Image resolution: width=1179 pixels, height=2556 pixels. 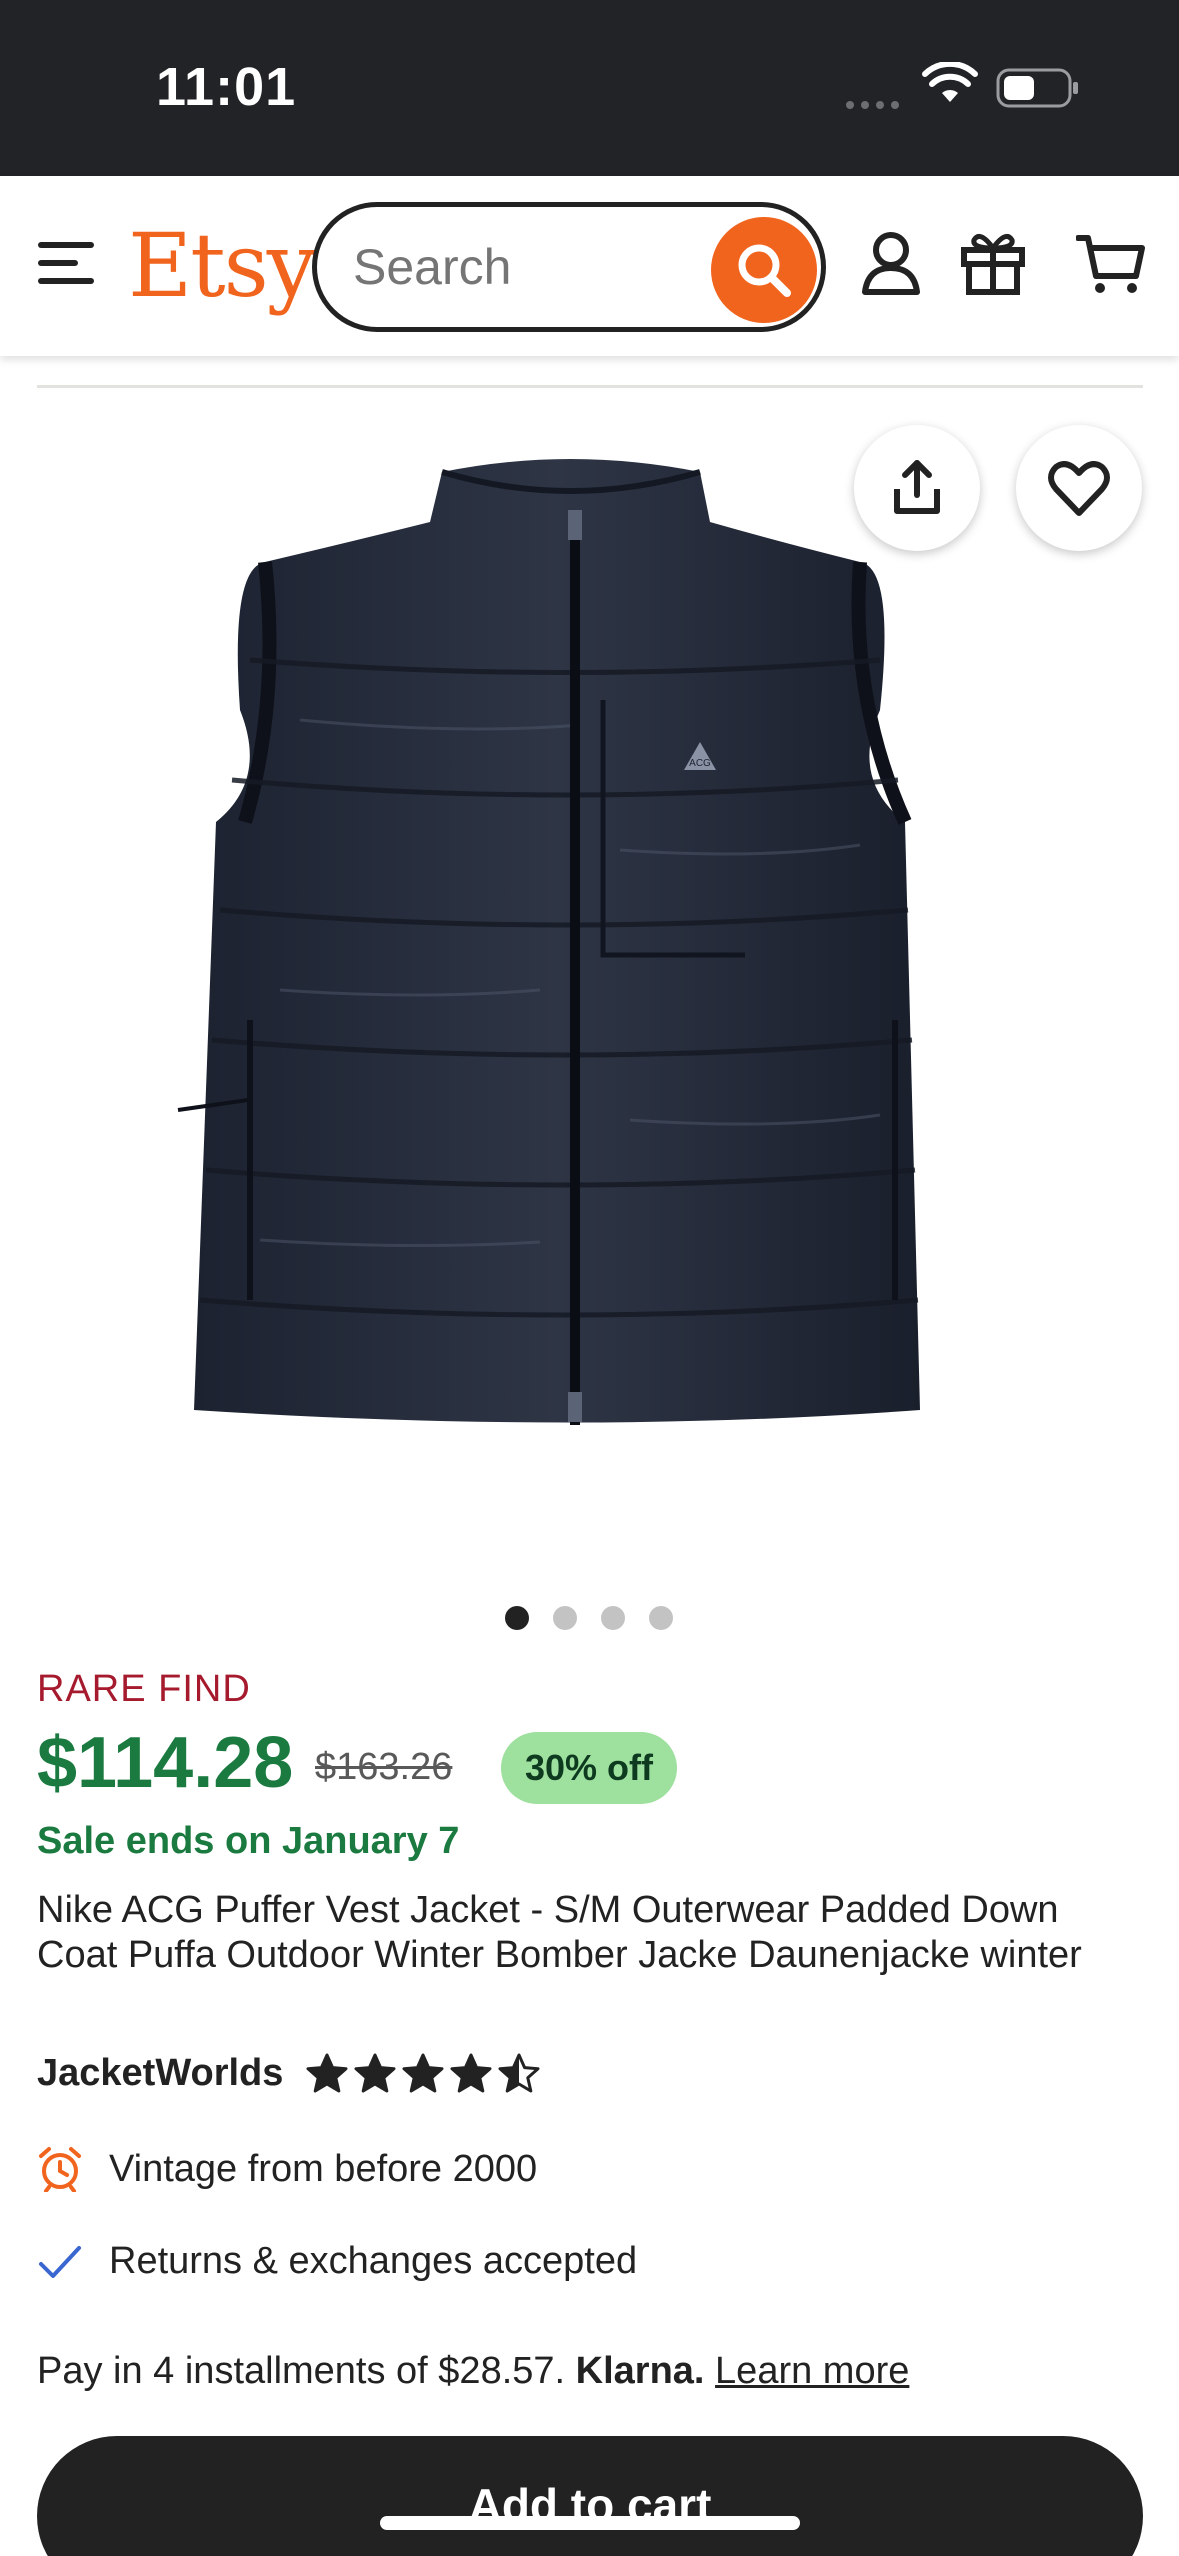 I want to click on rating-stars, so click(x=425, y=2074).